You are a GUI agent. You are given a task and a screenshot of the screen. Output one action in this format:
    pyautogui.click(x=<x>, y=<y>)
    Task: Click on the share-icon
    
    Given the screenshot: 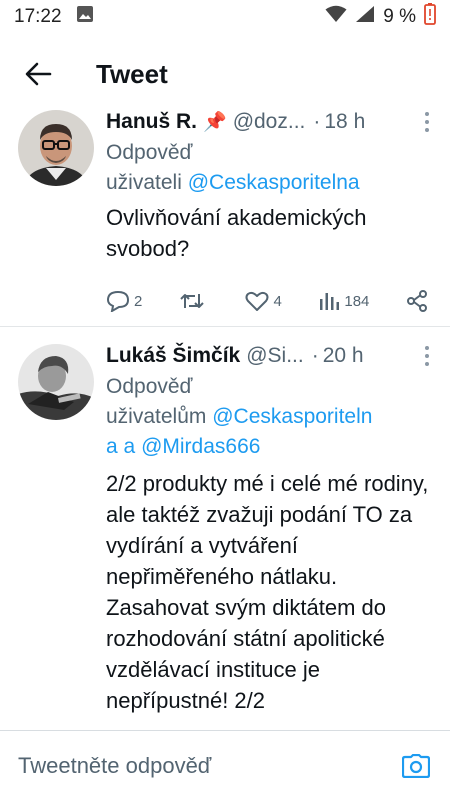 What is the action you would take?
    pyautogui.click(x=416, y=301)
    